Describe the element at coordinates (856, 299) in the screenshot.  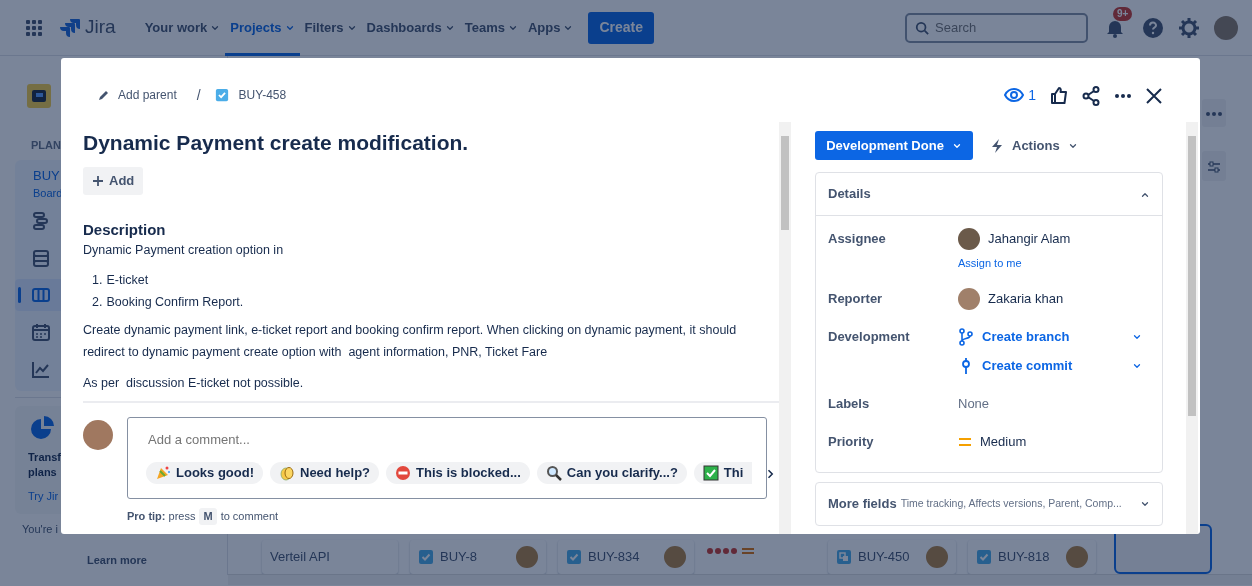
I see `field-label: Reporter` at that location.